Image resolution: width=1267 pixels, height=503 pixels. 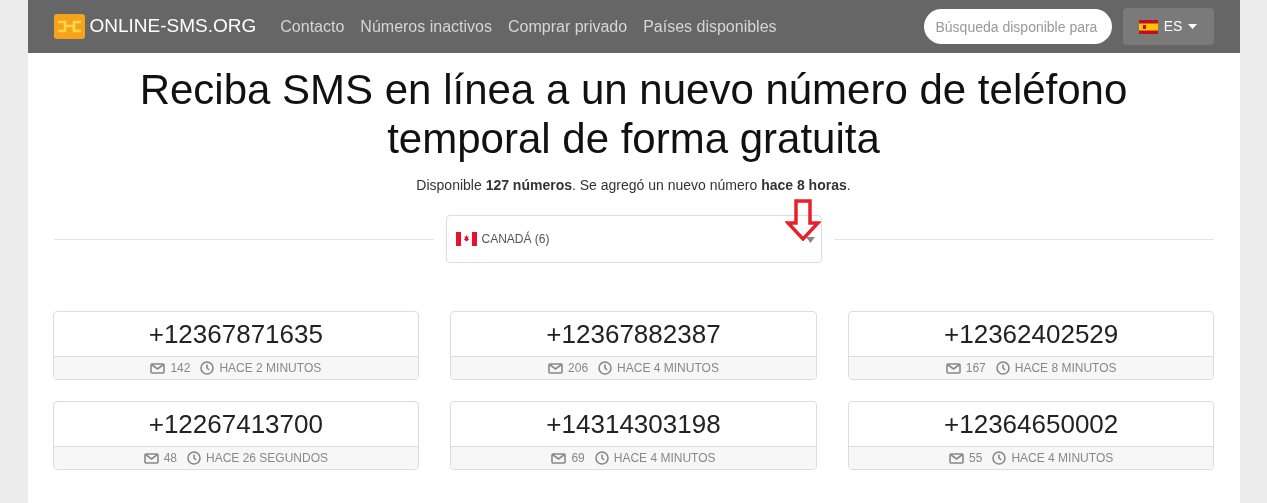 I want to click on search-field: Búsqueda disponible para, so click(x=1017, y=26).